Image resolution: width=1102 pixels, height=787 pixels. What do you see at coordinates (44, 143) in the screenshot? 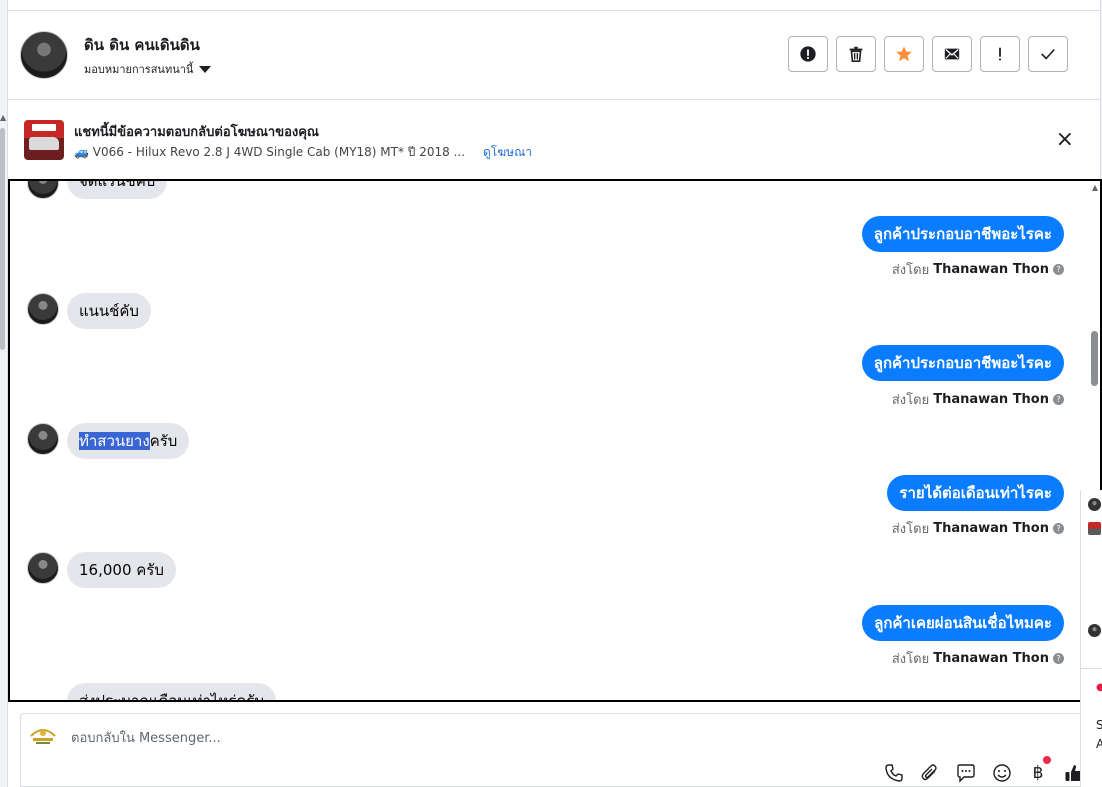
I see `ad-thumb-car` at bounding box center [44, 143].